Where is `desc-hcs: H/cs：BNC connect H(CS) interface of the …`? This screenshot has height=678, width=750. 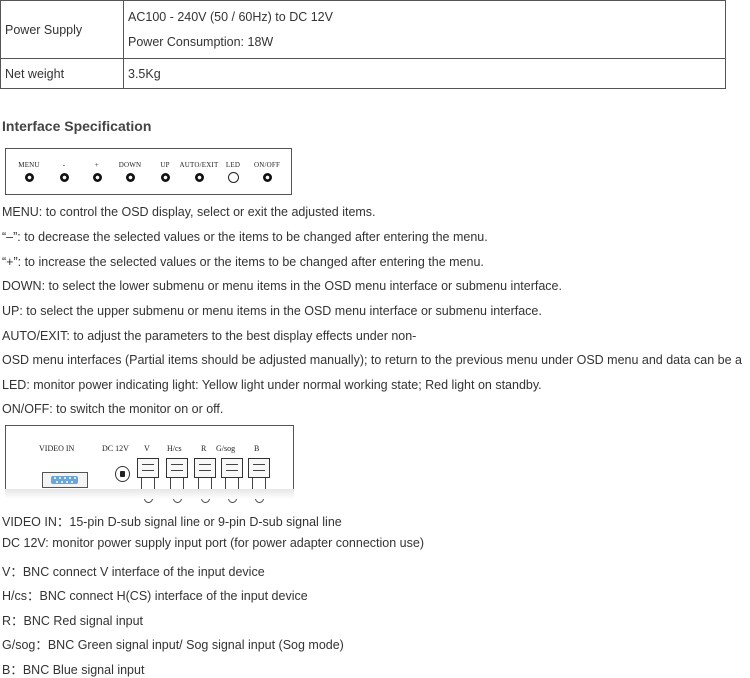
desc-hcs: H/cs：BNC connect H(CS) interface of the … is located at coordinates (155, 596).